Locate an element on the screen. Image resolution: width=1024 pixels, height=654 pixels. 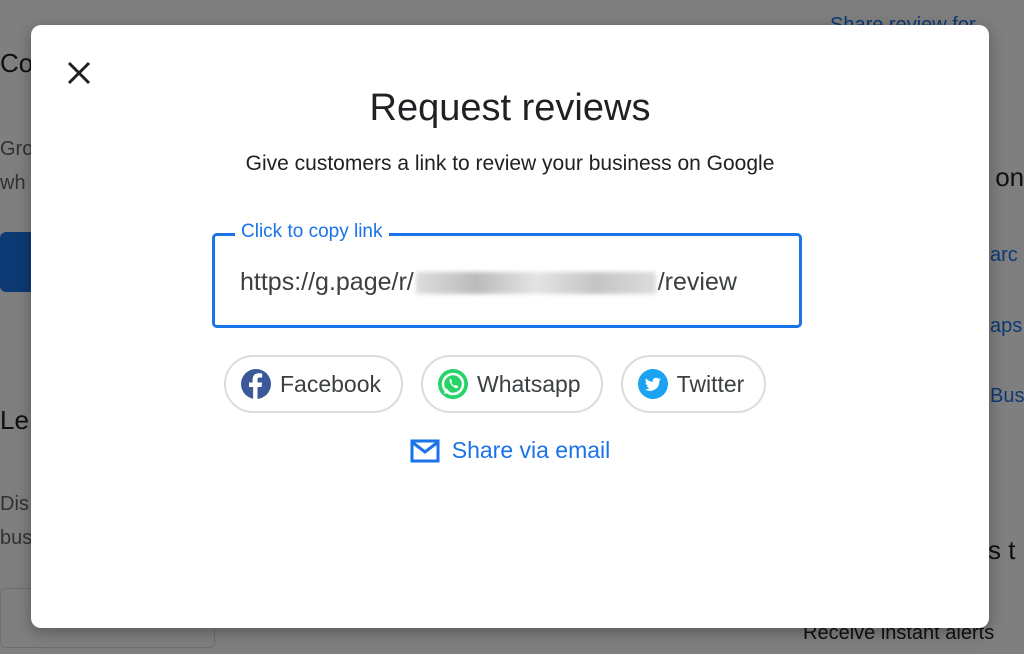
twitter-share-button: Twitter is located at coordinates (693, 384).